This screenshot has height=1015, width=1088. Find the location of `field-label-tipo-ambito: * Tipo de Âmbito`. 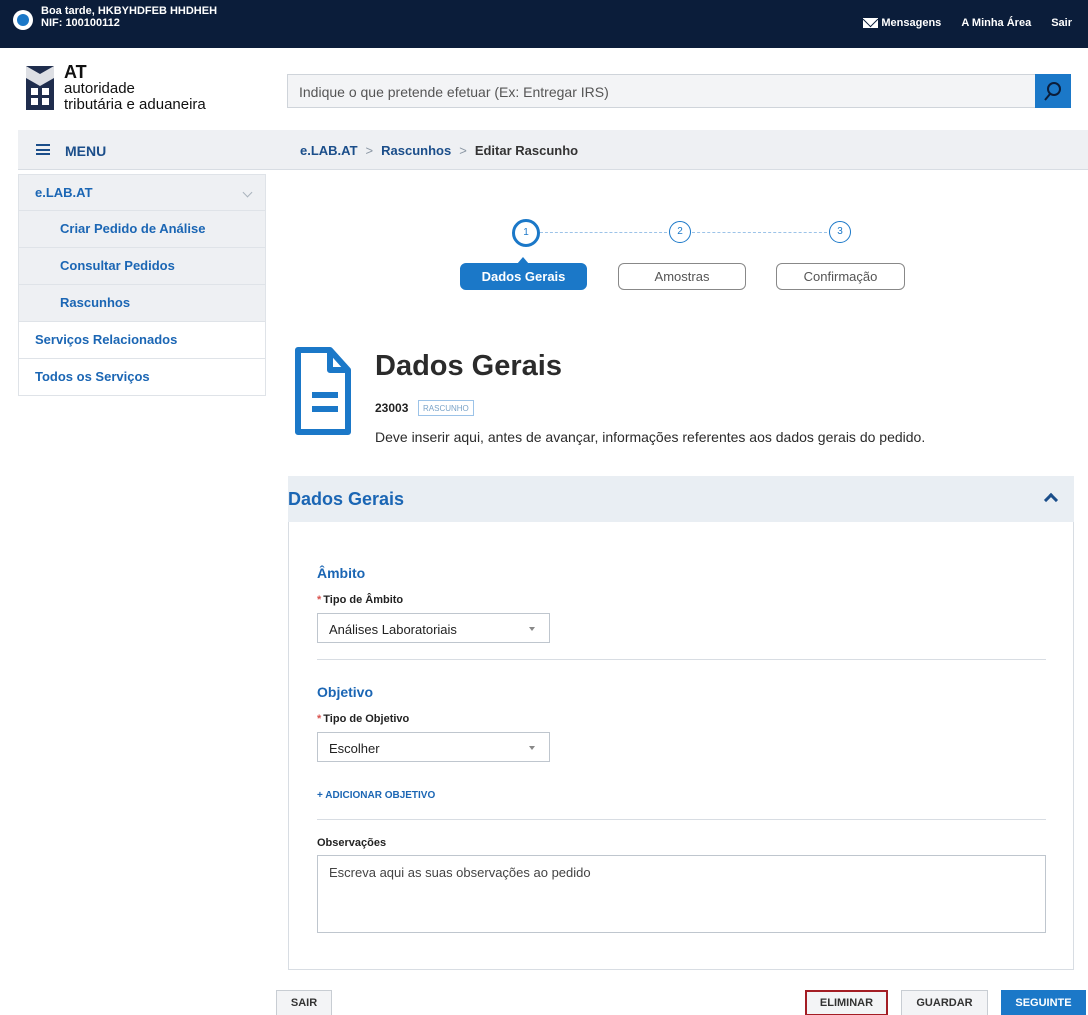

field-label-tipo-ambito: * Tipo de Âmbito is located at coordinates (360, 600).